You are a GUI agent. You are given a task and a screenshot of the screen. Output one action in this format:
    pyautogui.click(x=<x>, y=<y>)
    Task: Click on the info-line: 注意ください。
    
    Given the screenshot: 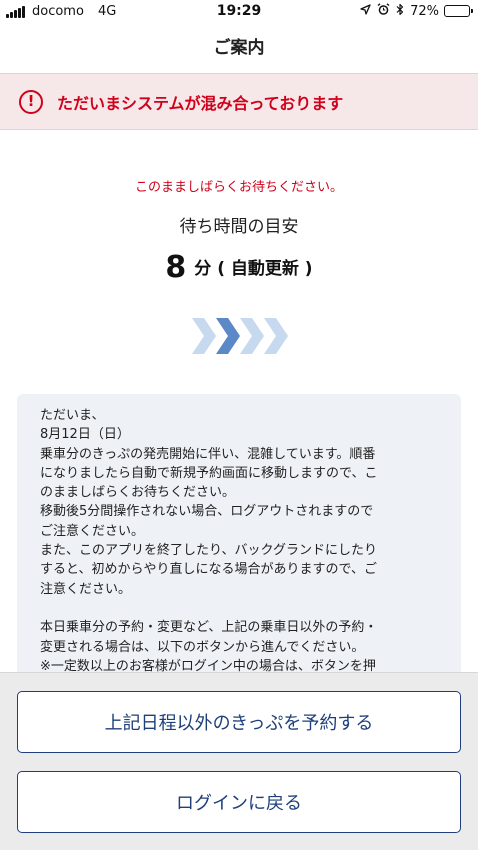 What is the action you would take?
    pyautogui.click(x=86, y=589)
    